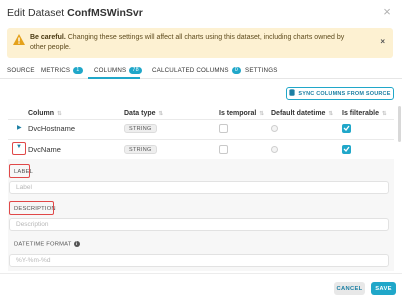 Image resolution: width=402 pixels, height=300 pixels. What do you see at coordinates (76, 244) in the screenshot?
I see `info-icon: i` at bounding box center [76, 244].